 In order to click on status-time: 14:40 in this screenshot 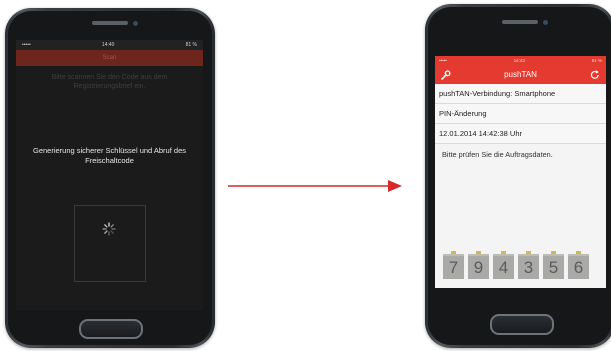, I will do `click(108, 45)`.